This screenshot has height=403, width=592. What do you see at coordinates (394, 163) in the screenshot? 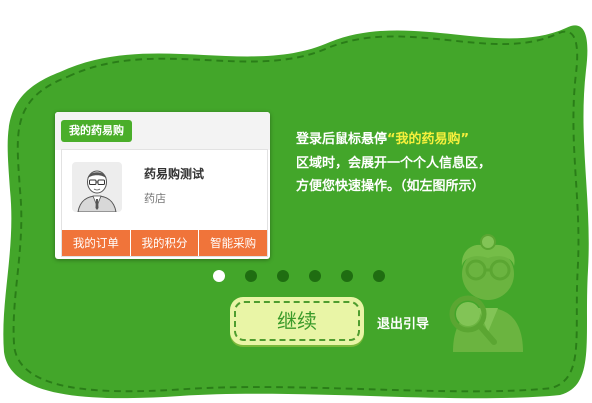
I see `guide-line-2: 区域时，会展开一个个人信息区，` at bounding box center [394, 163].